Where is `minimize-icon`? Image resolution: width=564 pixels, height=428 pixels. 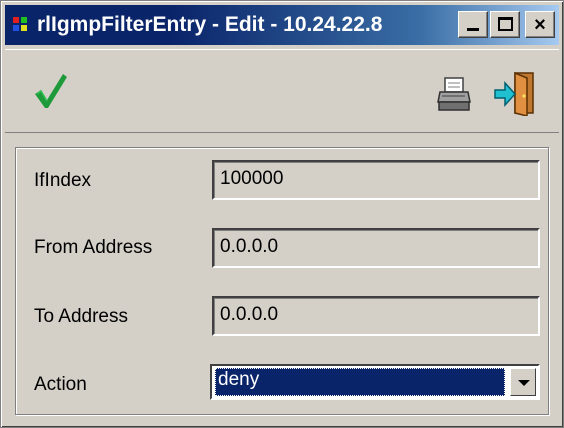 minimize-icon is located at coordinates (473, 29).